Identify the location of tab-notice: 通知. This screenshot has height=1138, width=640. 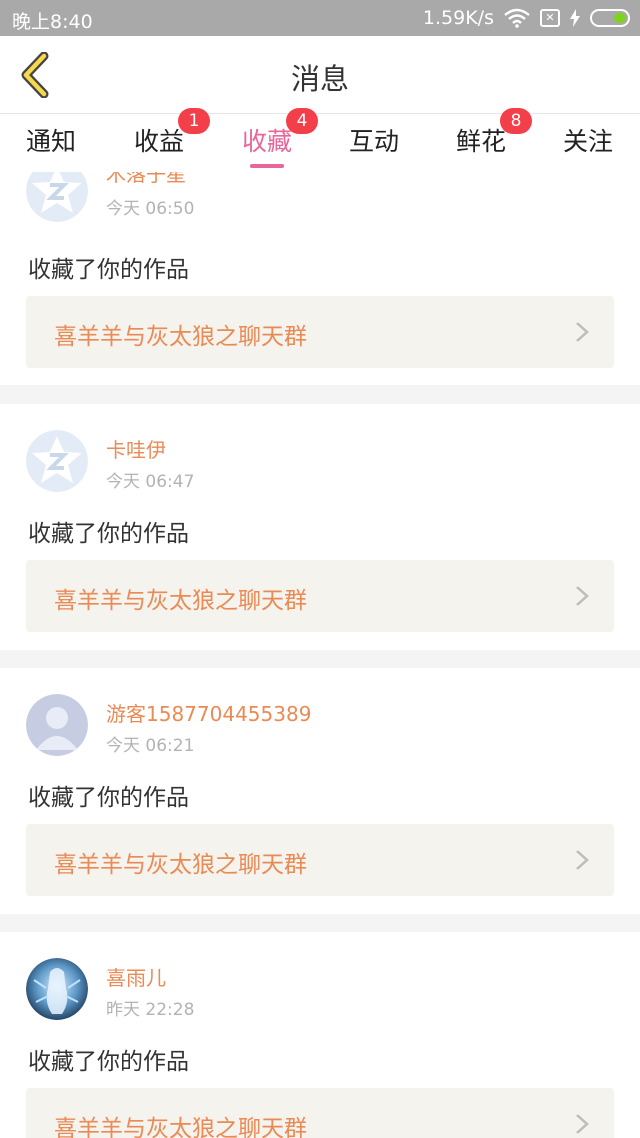
(53, 140).